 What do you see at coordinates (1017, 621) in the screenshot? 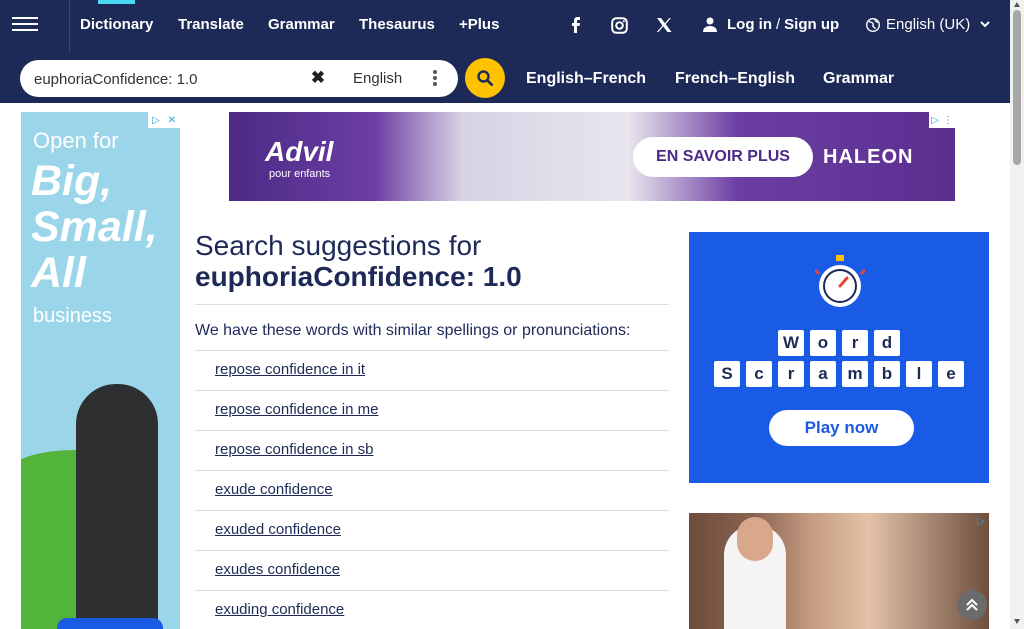
I see `scroll-down-arrow-icon` at bounding box center [1017, 621].